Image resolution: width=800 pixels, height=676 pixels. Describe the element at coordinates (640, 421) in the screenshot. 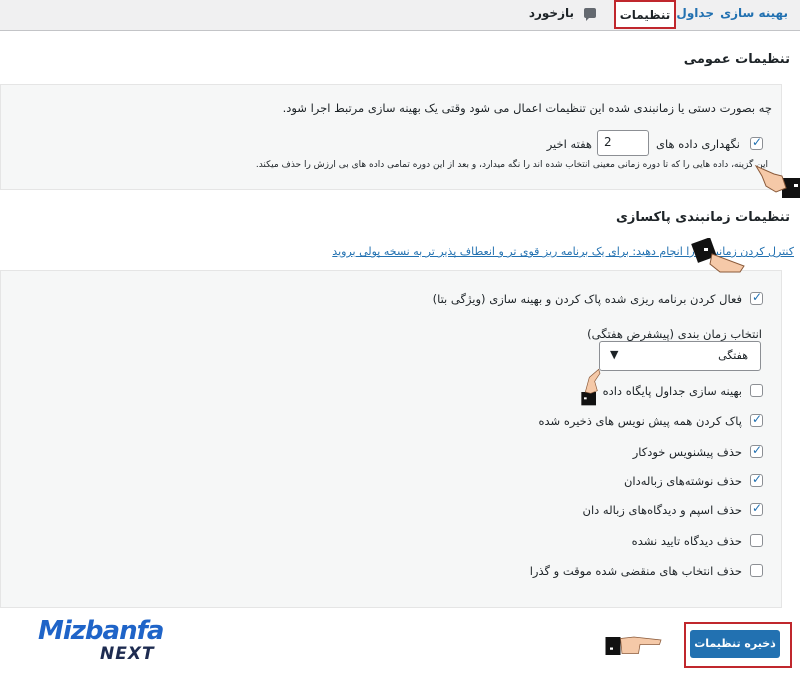

I see `option-label: پاک کردن همه پیش نویس های ذخیره شده` at that location.